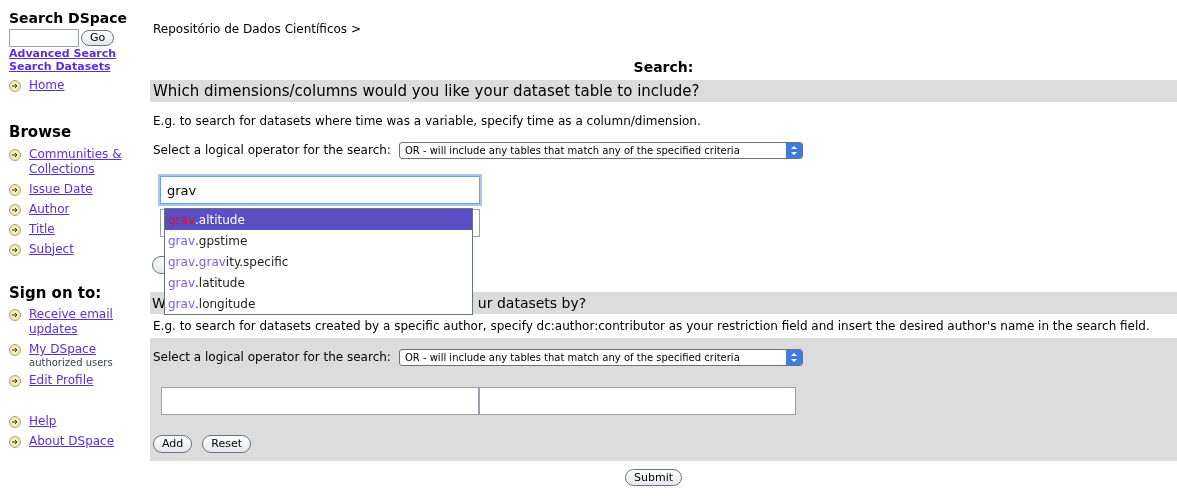 This screenshot has height=504, width=1177. What do you see at coordinates (81, 349) in the screenshot?
I see `sidebar-link: My DSpace` at bounding box center [81, 349].